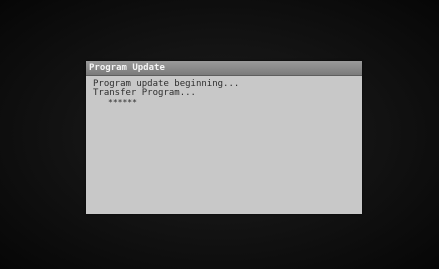 This screenshot has width=439, height=269. What do you see at coordinates (224, 68) in the screenshot?
I see `dialog-title-bar: Program Update` at bounding box center [224, 68].